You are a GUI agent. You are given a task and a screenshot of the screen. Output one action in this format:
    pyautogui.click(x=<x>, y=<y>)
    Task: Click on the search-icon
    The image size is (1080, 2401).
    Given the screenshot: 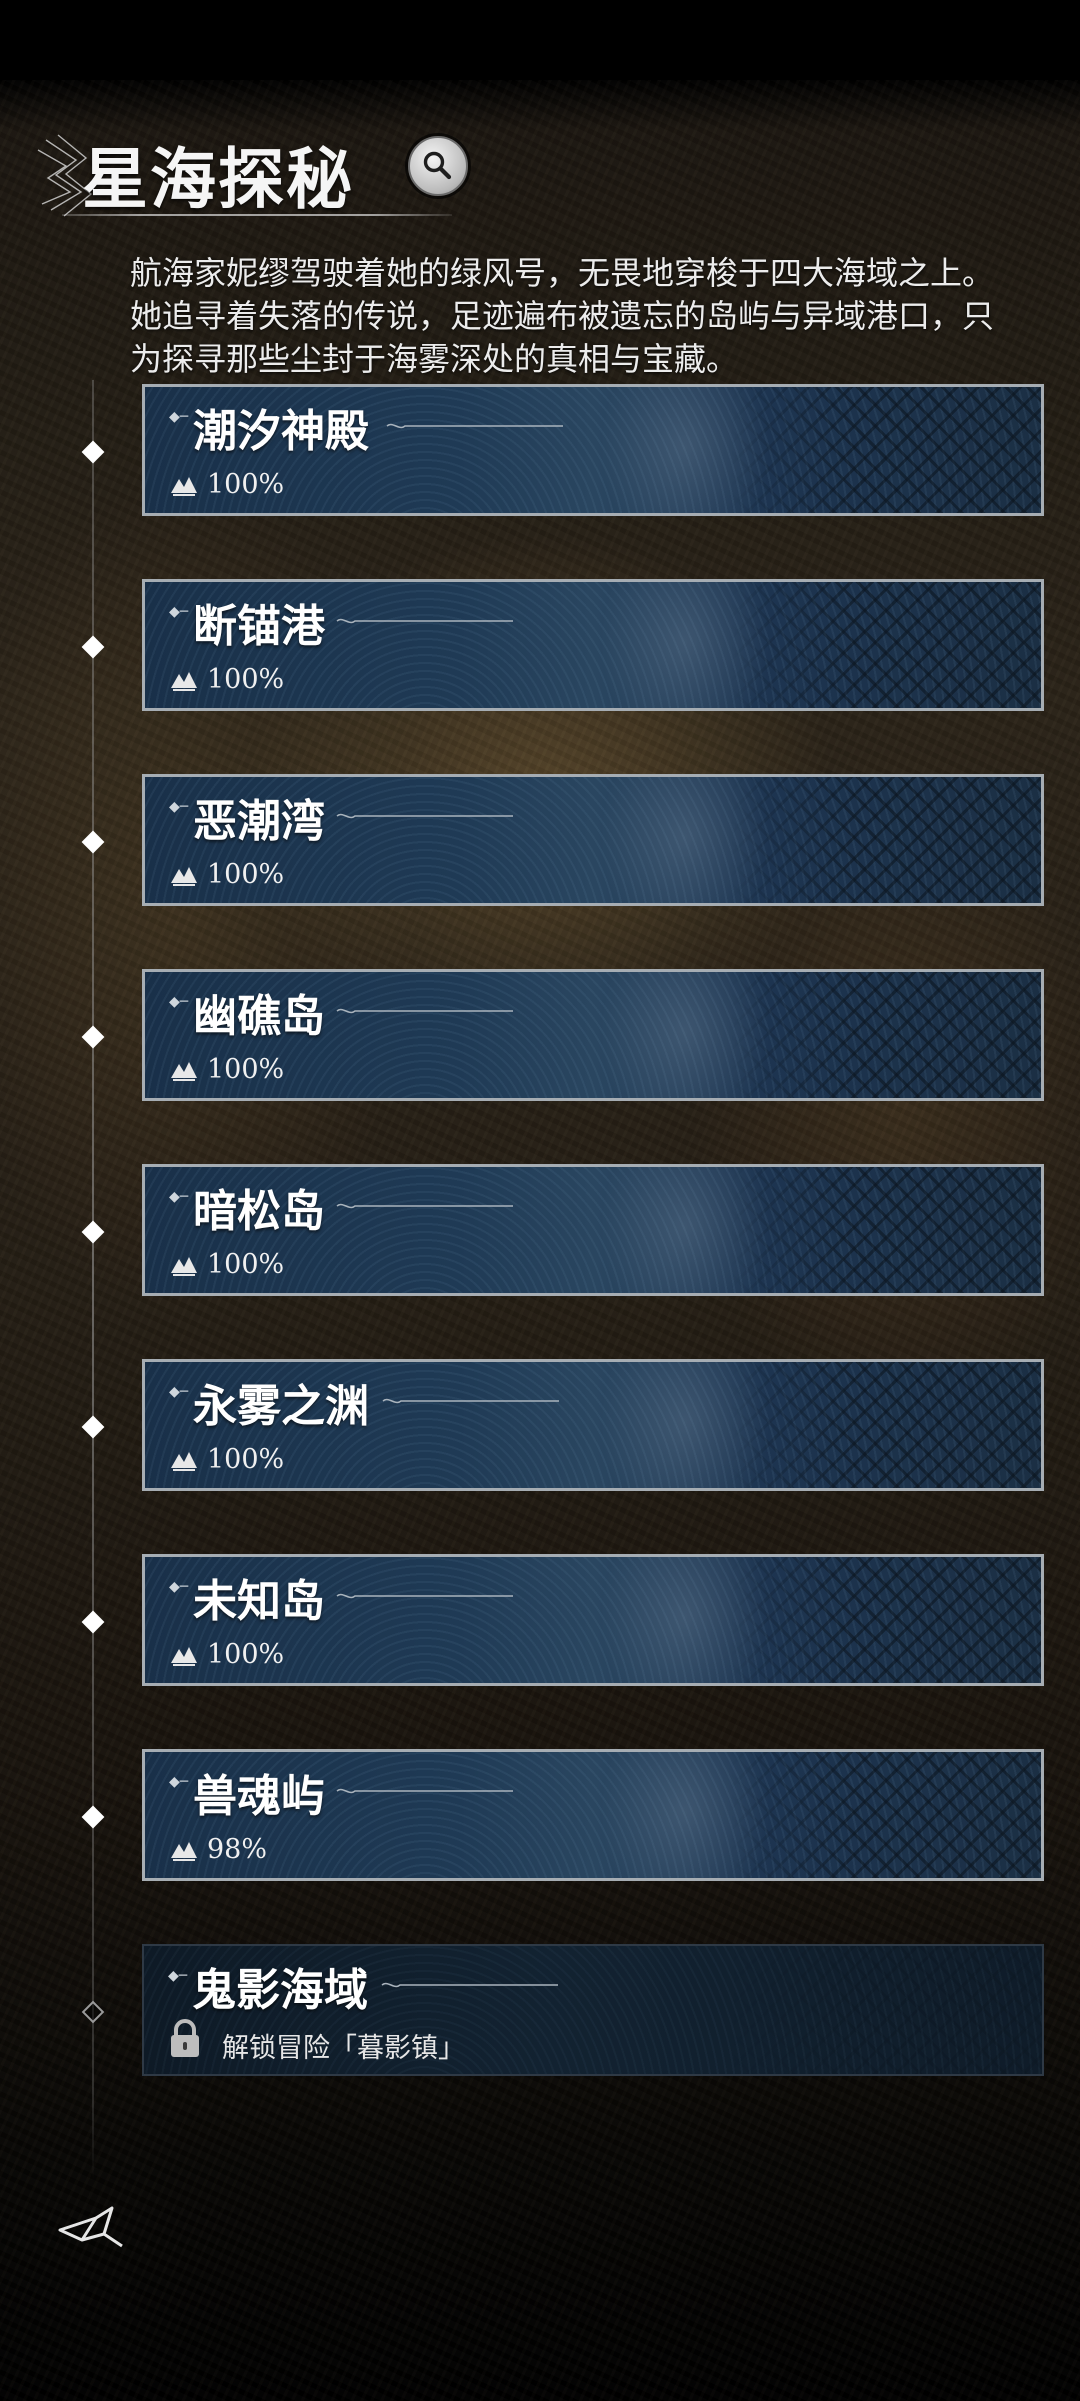 What is the action you would take?
    pyautogui.click(x=437, y=165)
    